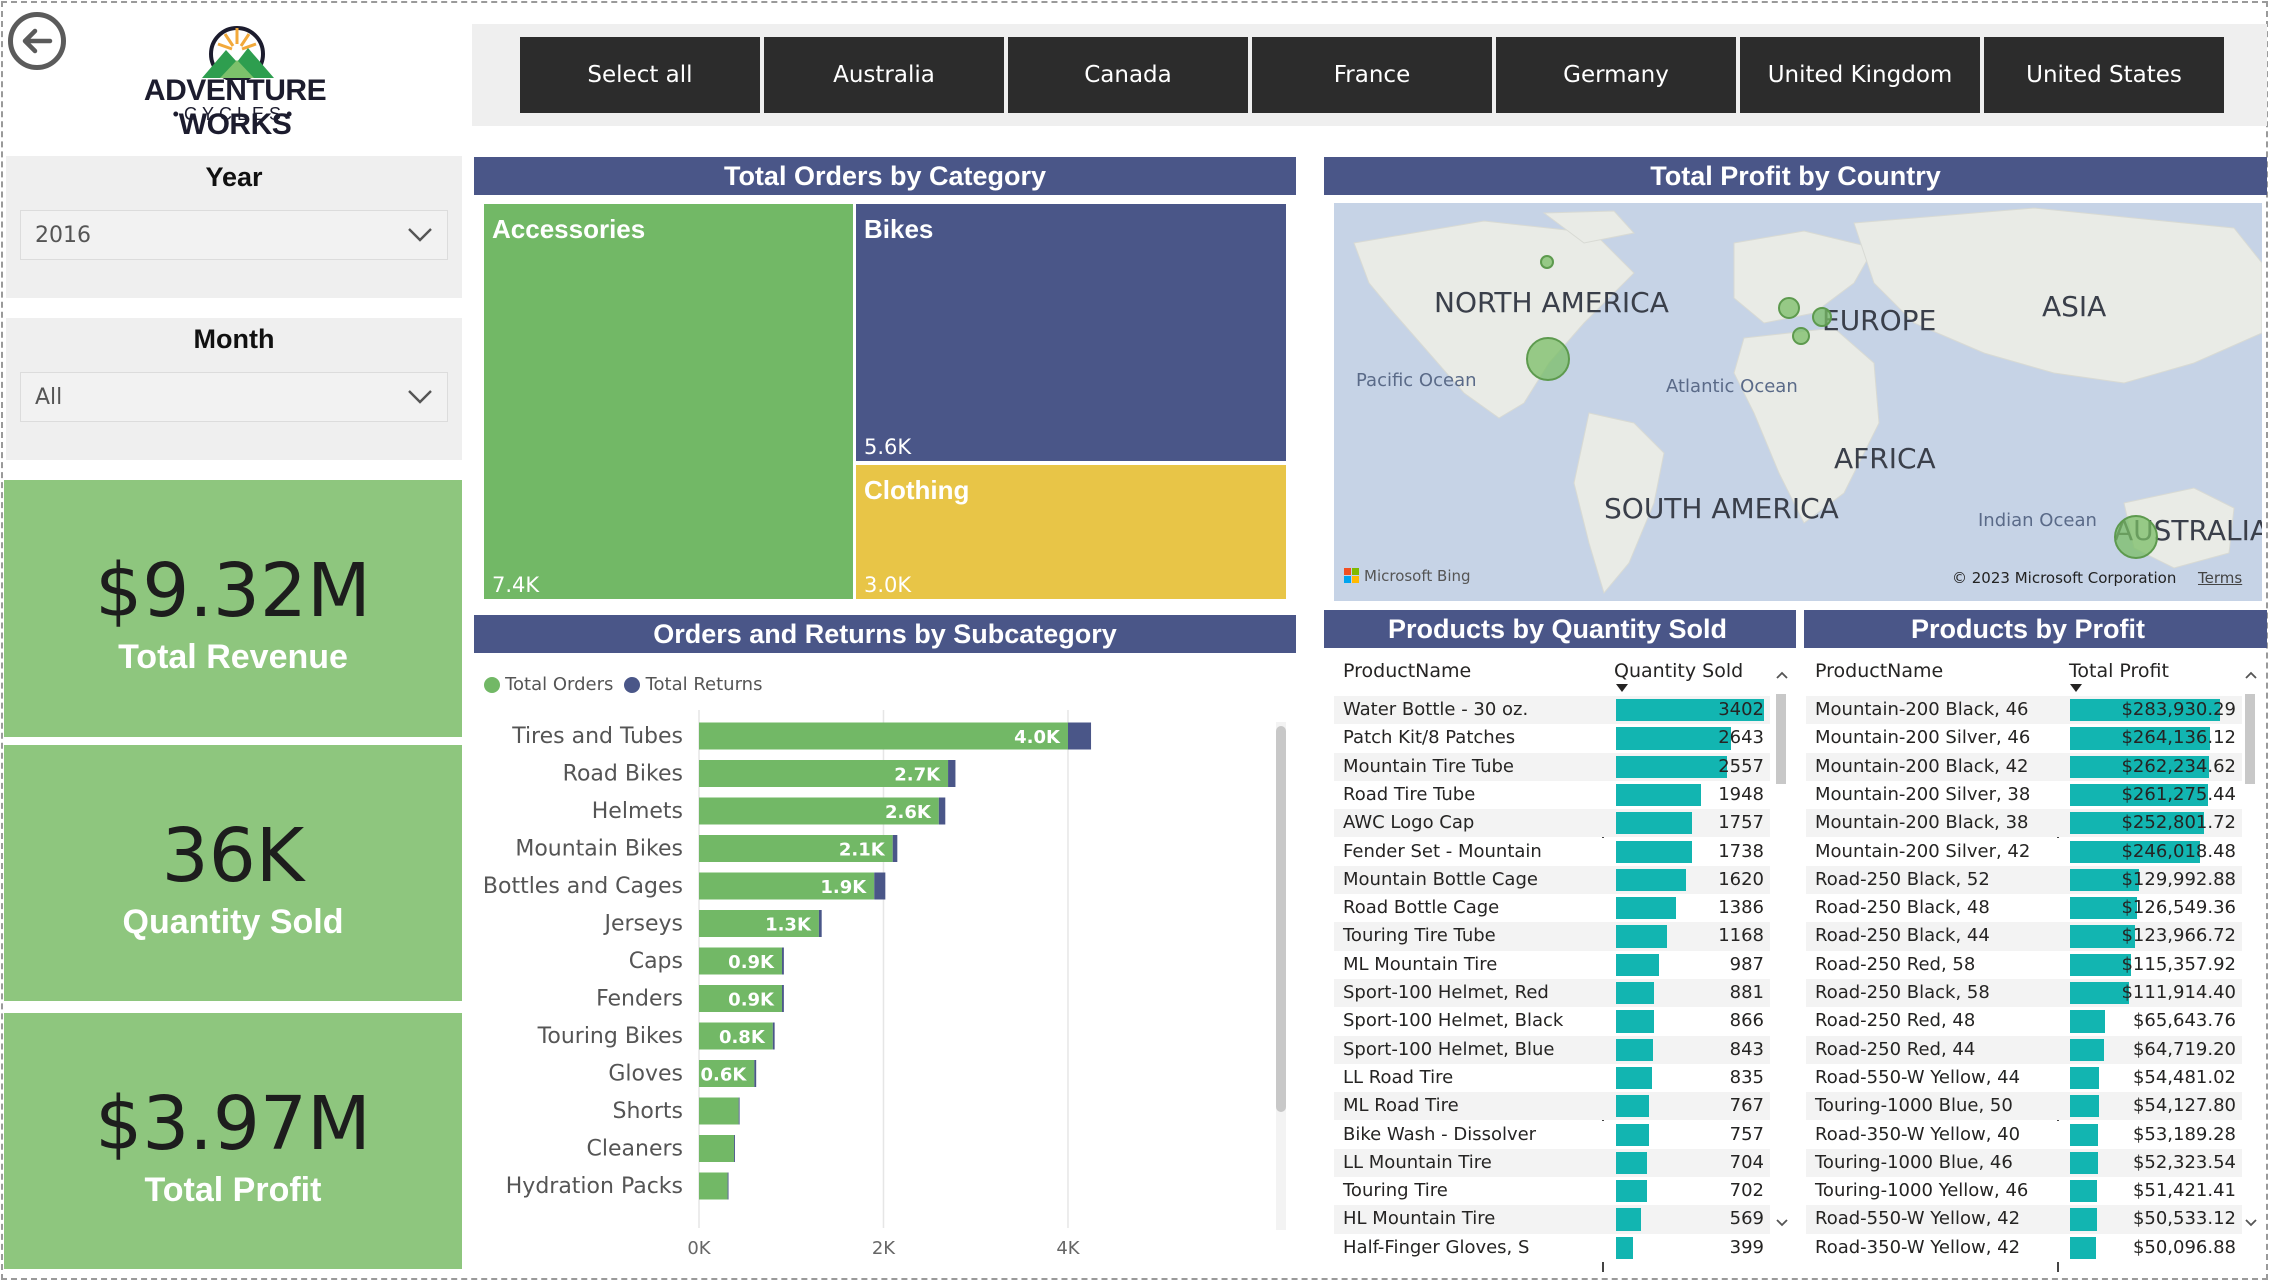 The image size is (2270, 1282). What do you see at coordinates (1552, 880) in the screenshot?
I see `qty-table-row: Mountain Bottle Cage 1620` at bounding box center [1552, 880].